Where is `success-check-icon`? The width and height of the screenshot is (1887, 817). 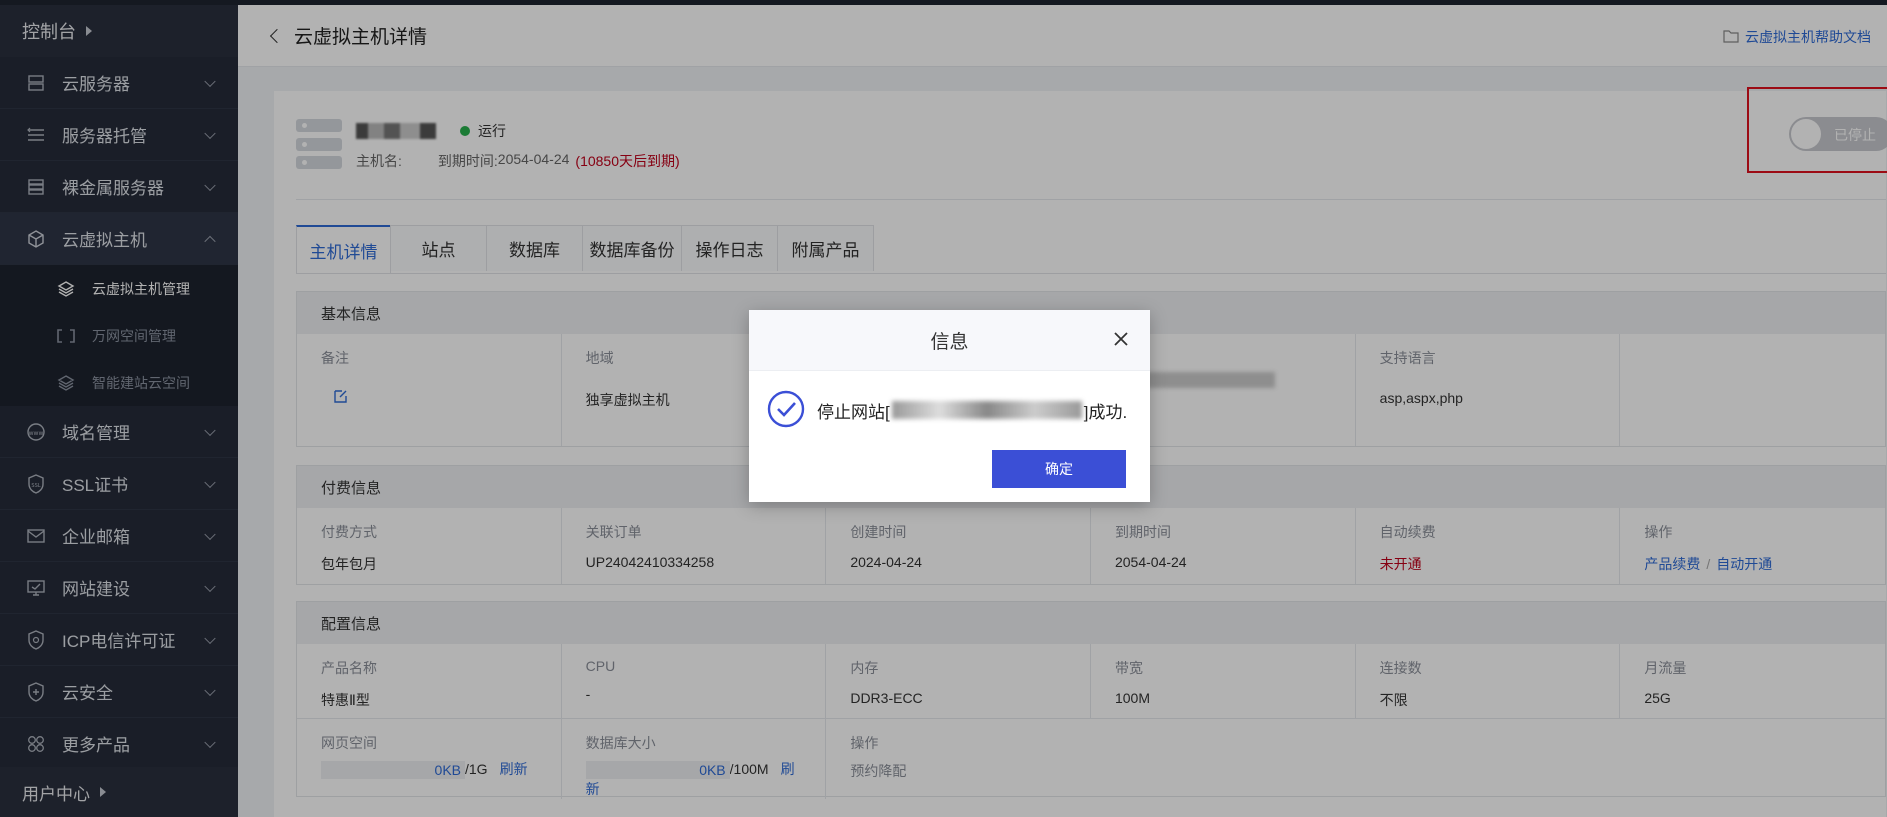 success-check-icon is located at coordinates (786, 410).